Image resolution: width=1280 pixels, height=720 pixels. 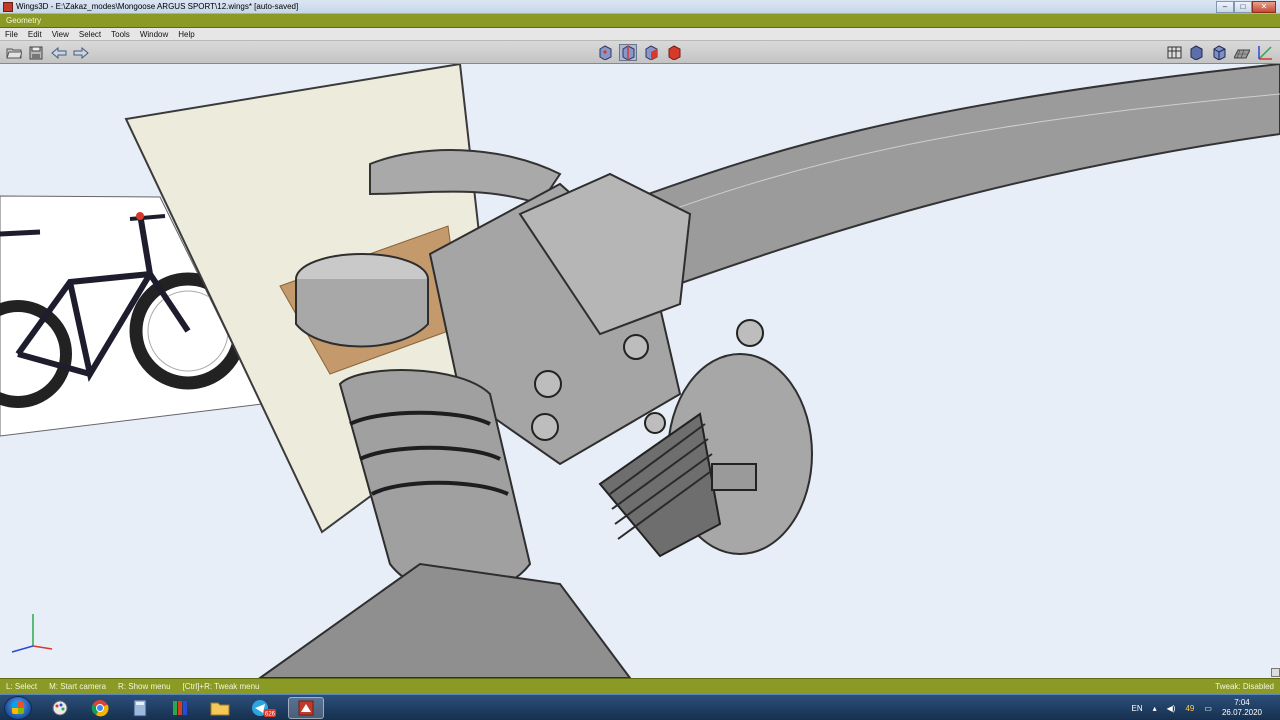 I want to click on books-icon, so click(x=180, y=708).